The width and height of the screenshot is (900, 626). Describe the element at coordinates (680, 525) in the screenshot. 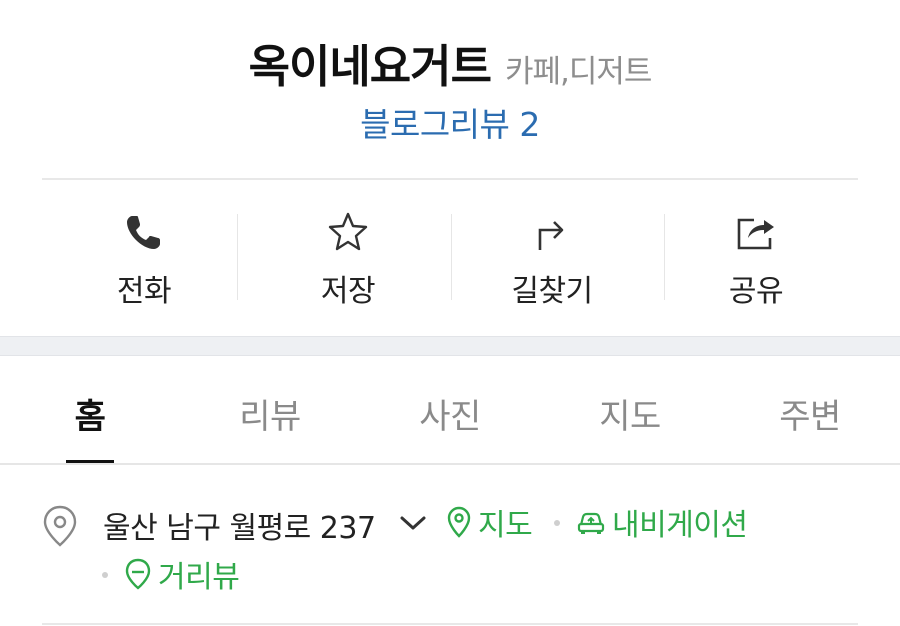

I see `navigation-link-label: 내비게이션` at that location.